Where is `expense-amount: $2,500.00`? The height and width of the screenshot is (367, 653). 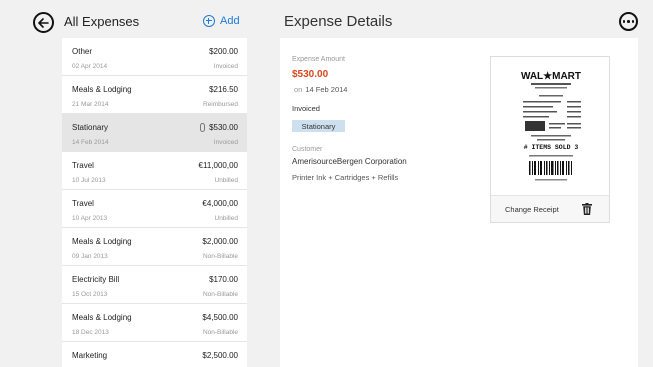 expense-amount: $2,500.00 is located at coordinates (220, 355).